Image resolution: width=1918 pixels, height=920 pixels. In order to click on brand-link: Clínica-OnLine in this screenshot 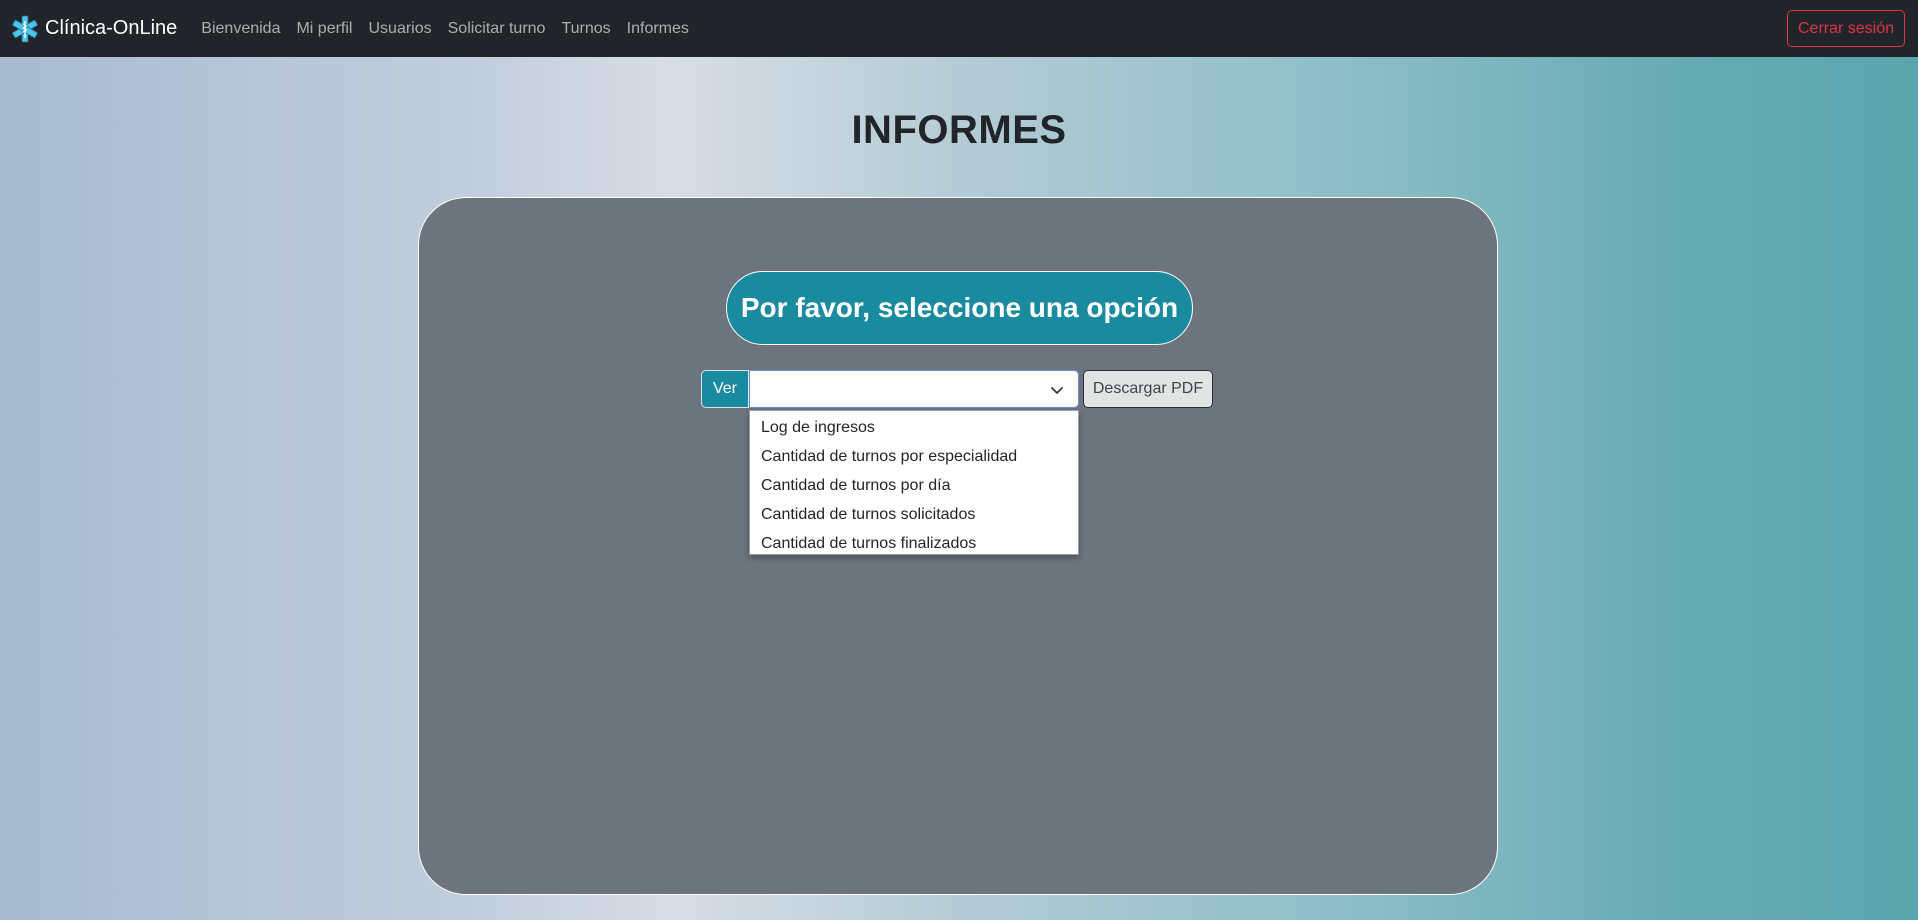, I will do `click(105, 28)`.